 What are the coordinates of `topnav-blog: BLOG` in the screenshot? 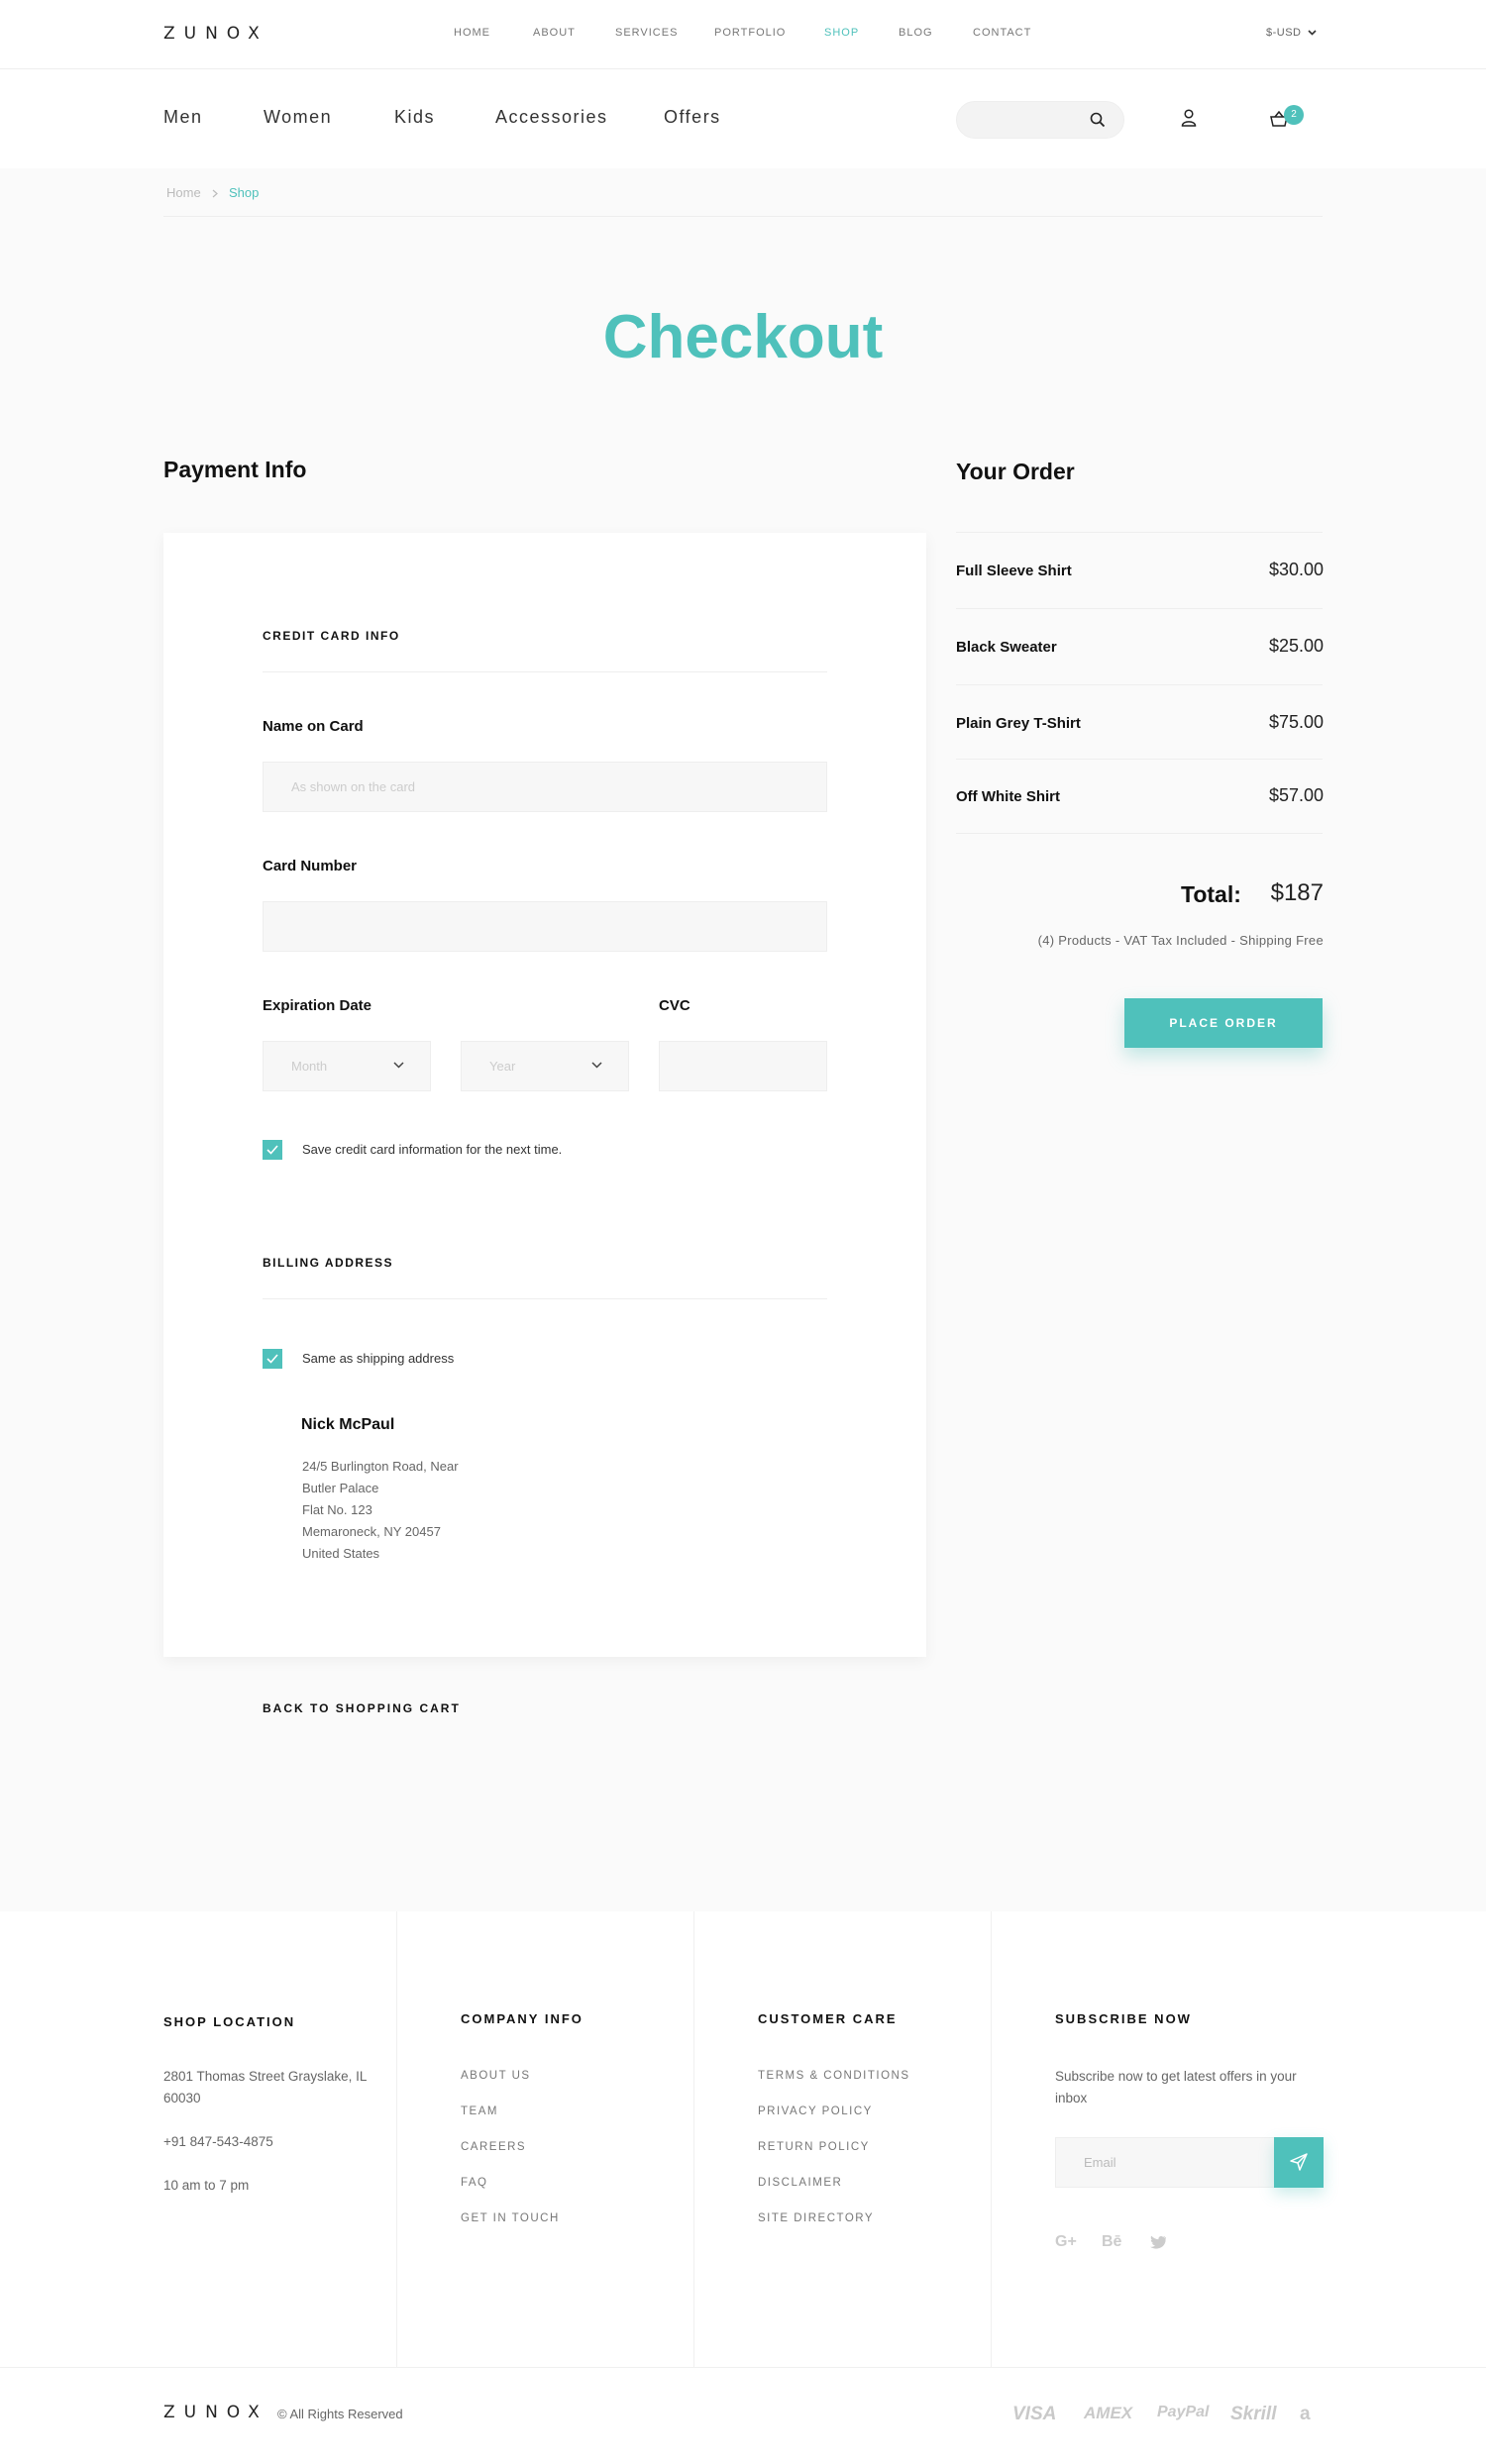 It's located at (916, 33).